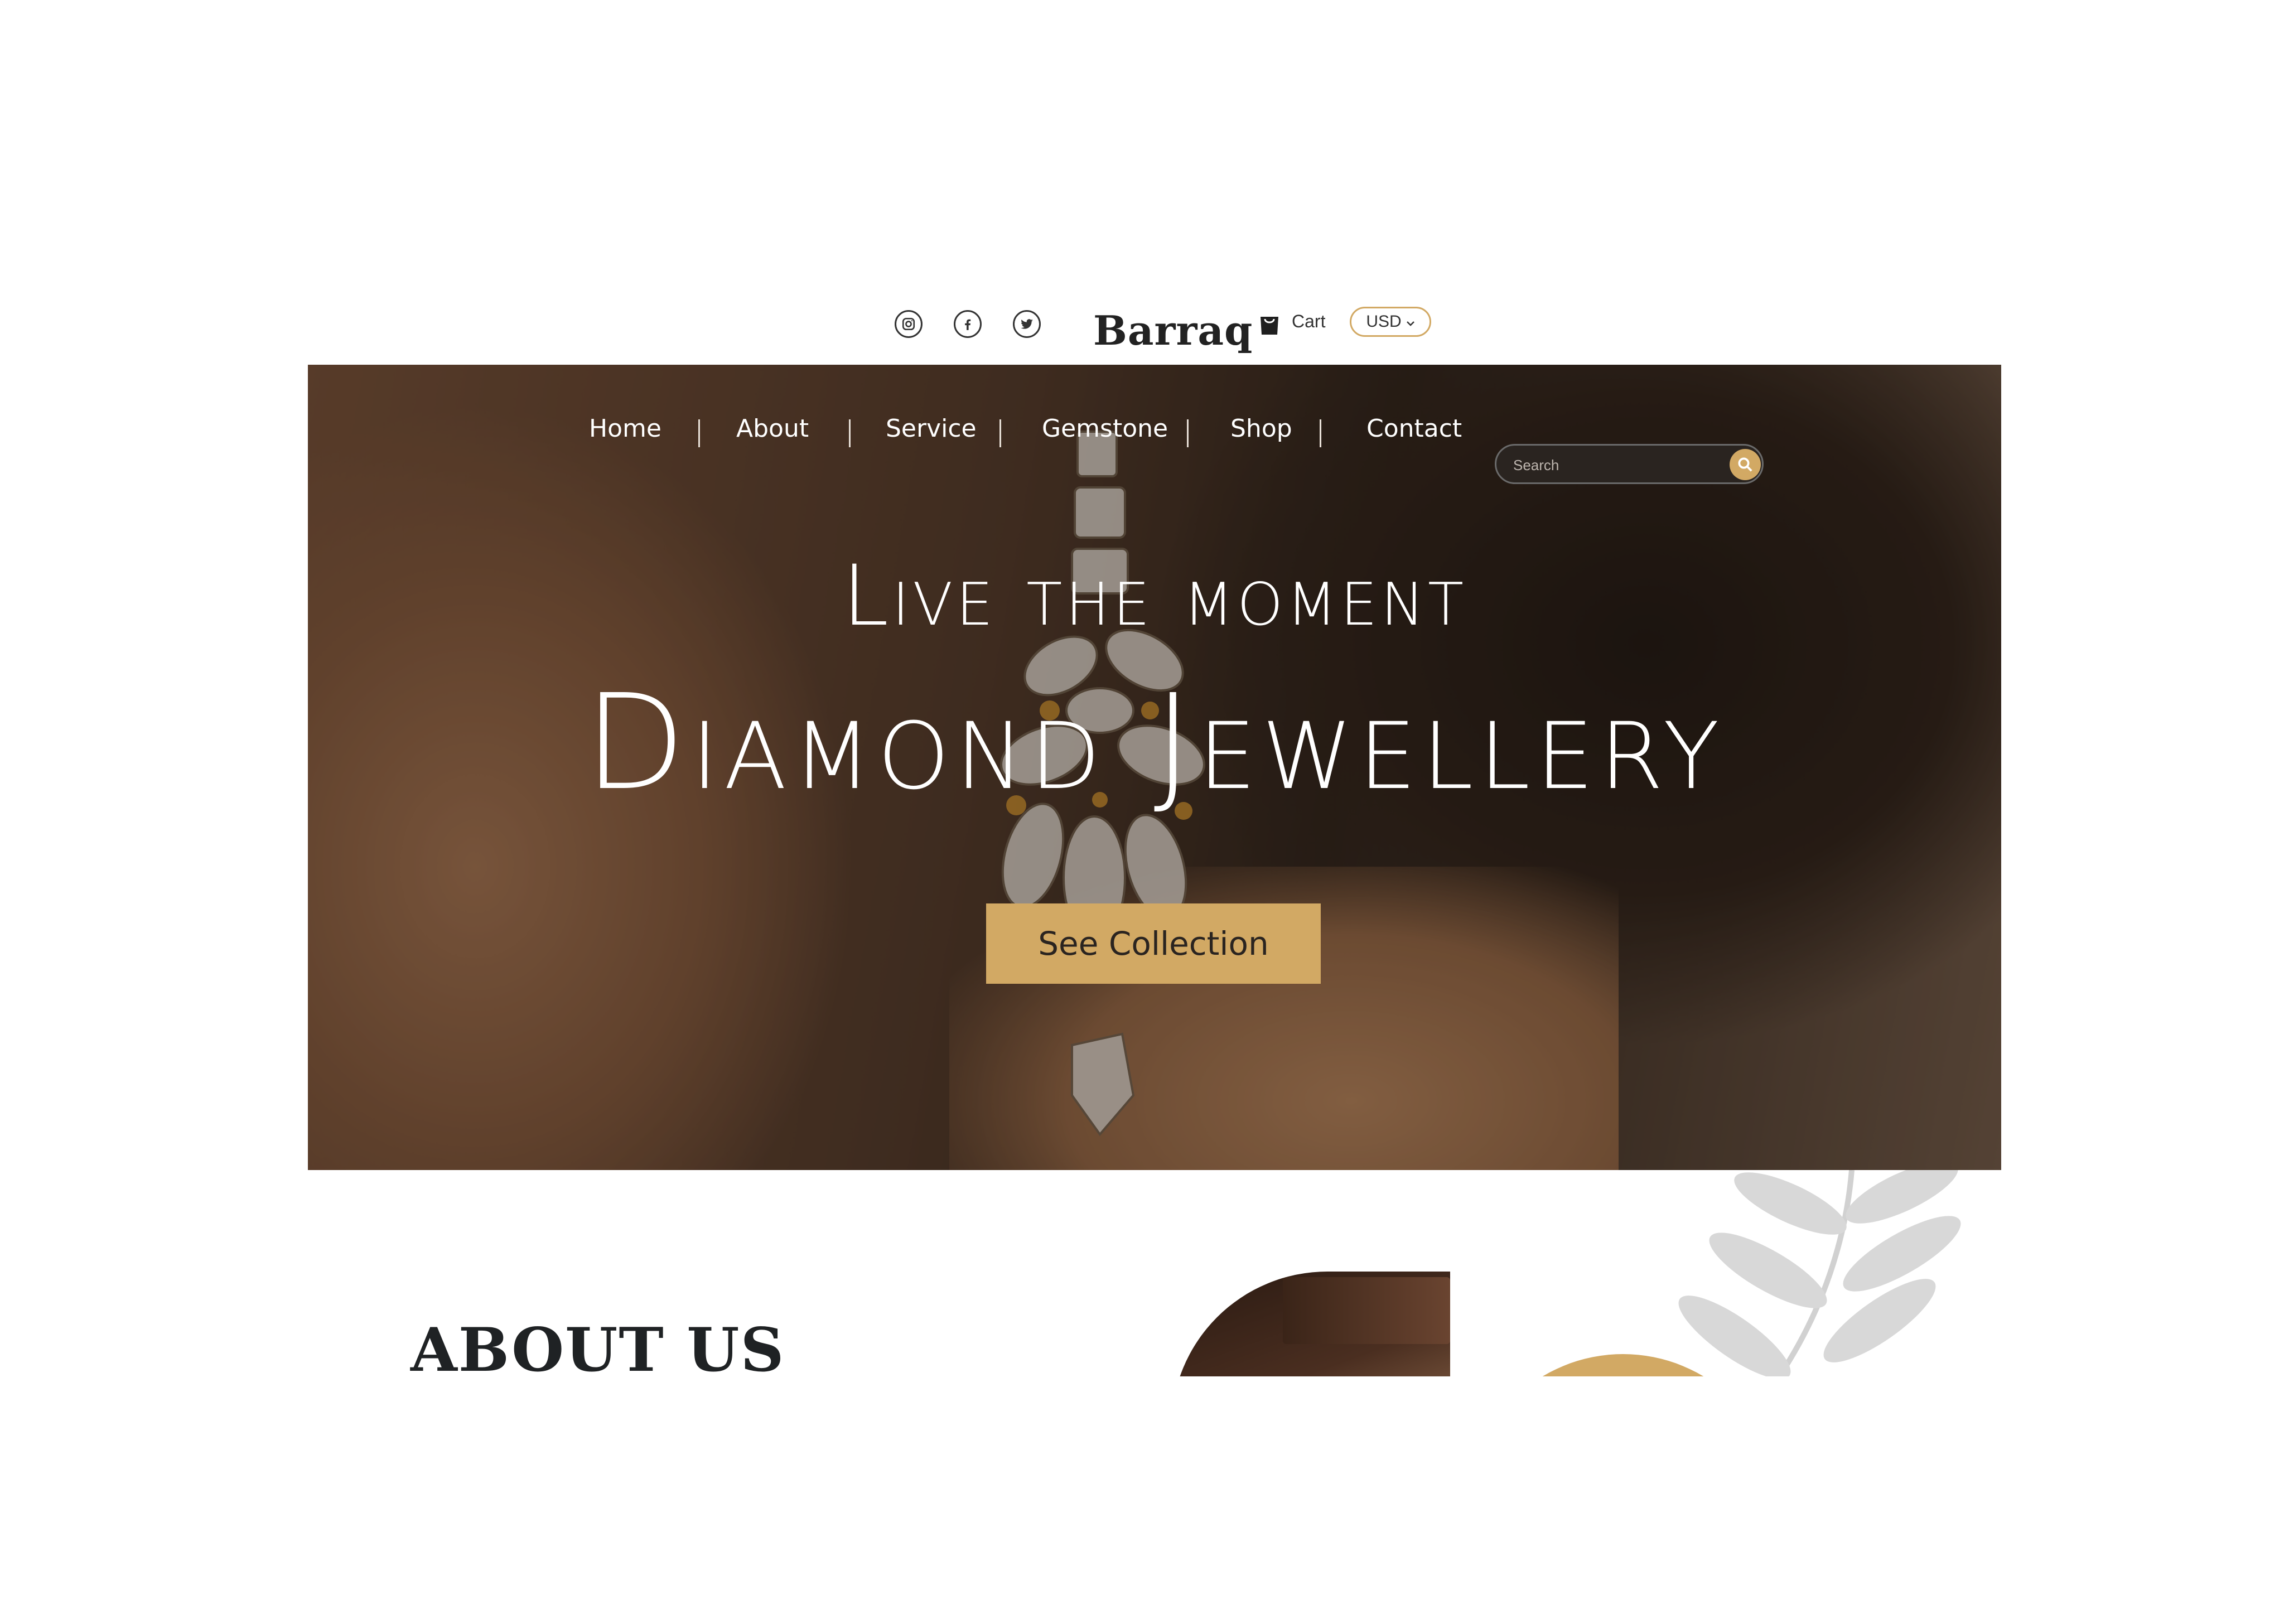 This screenshot has width=2289, height=1624. Describe the element at coordinates (1261, 429) in the screenshot. I see `nav-shop: Shop` at that location.